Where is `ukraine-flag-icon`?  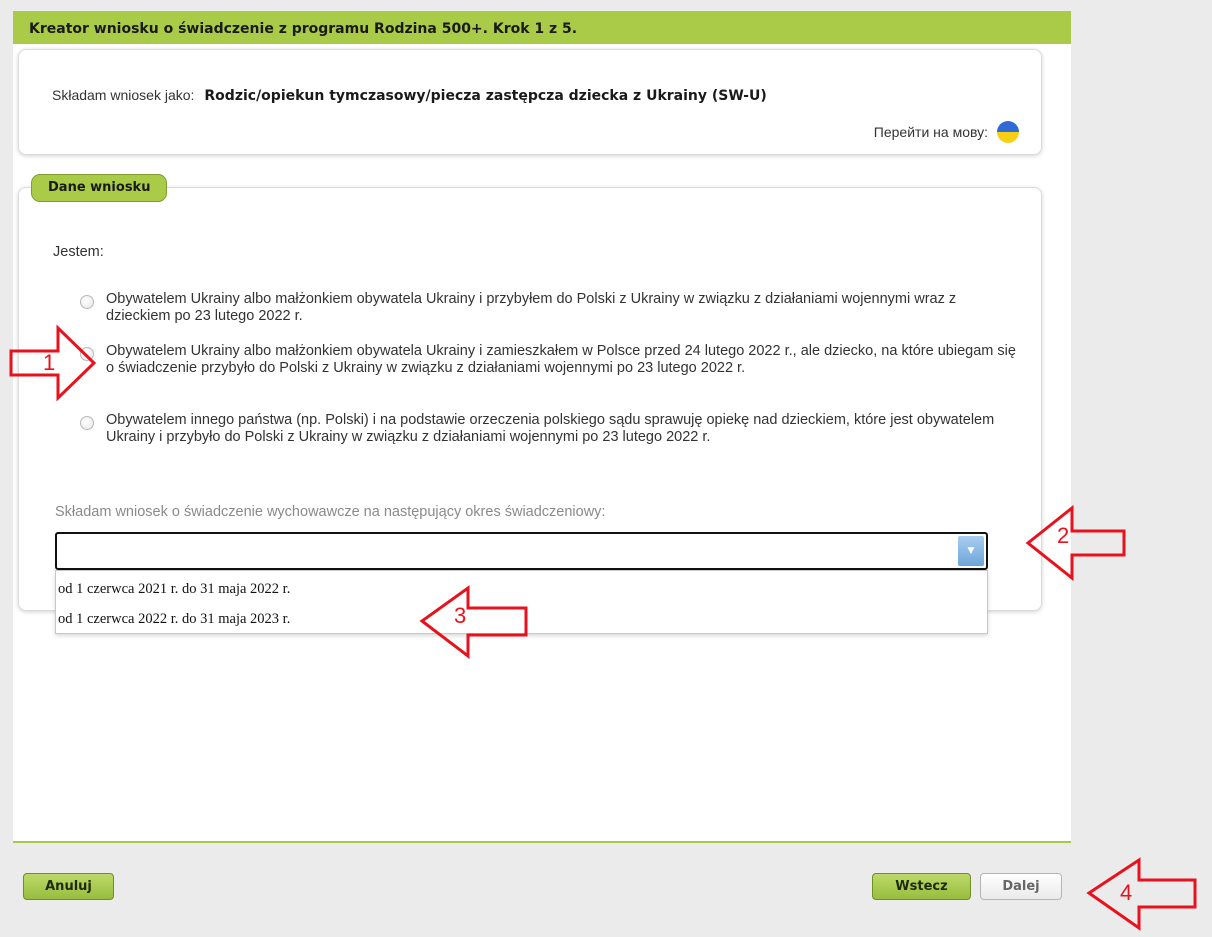
ukraine-flag-icon is located at coordinates (1008, 132).